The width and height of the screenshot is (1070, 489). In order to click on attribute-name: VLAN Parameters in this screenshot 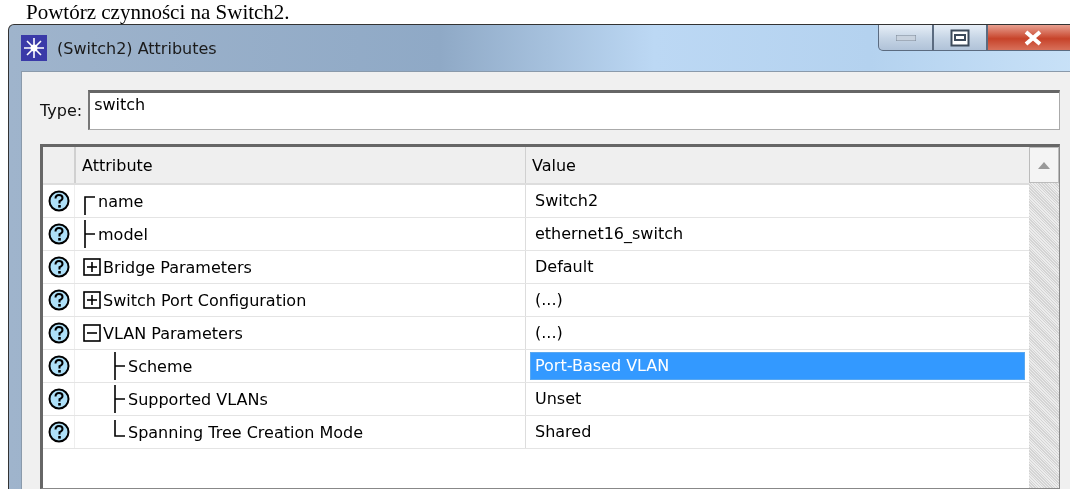, I will do `click(173, 333)`.